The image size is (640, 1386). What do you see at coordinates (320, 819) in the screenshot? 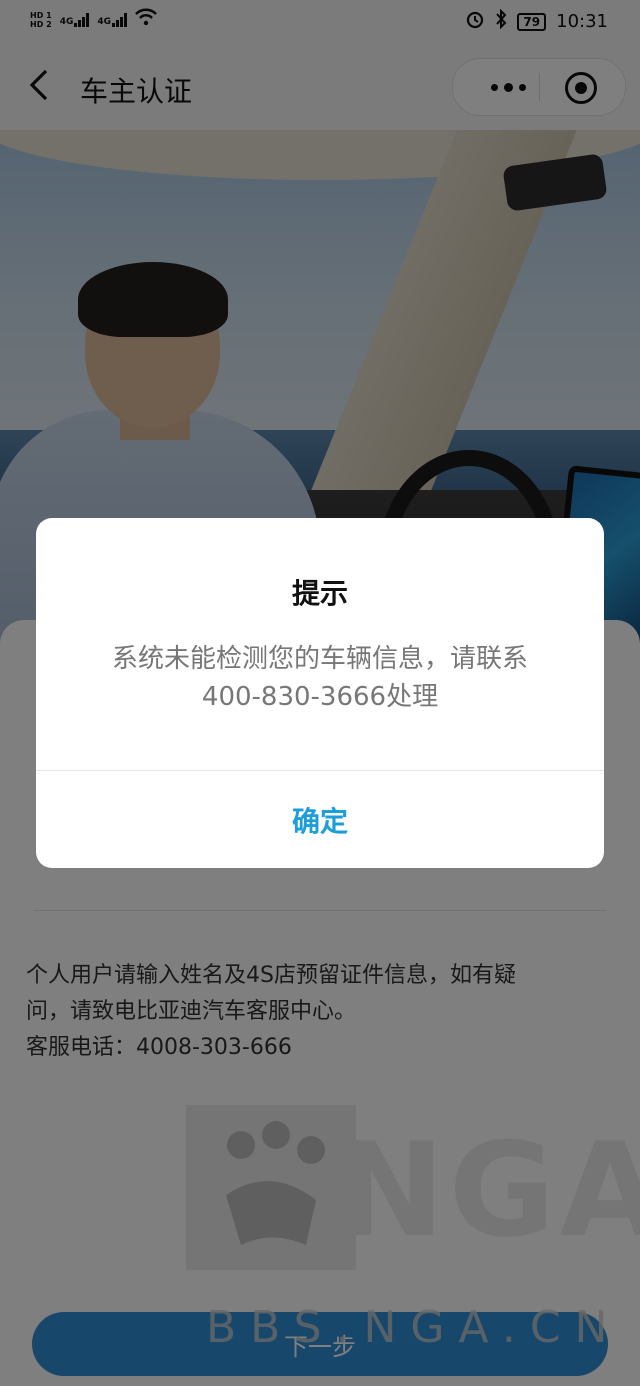
I see `confirm-button: 确定` at bounding box center [320, 819].